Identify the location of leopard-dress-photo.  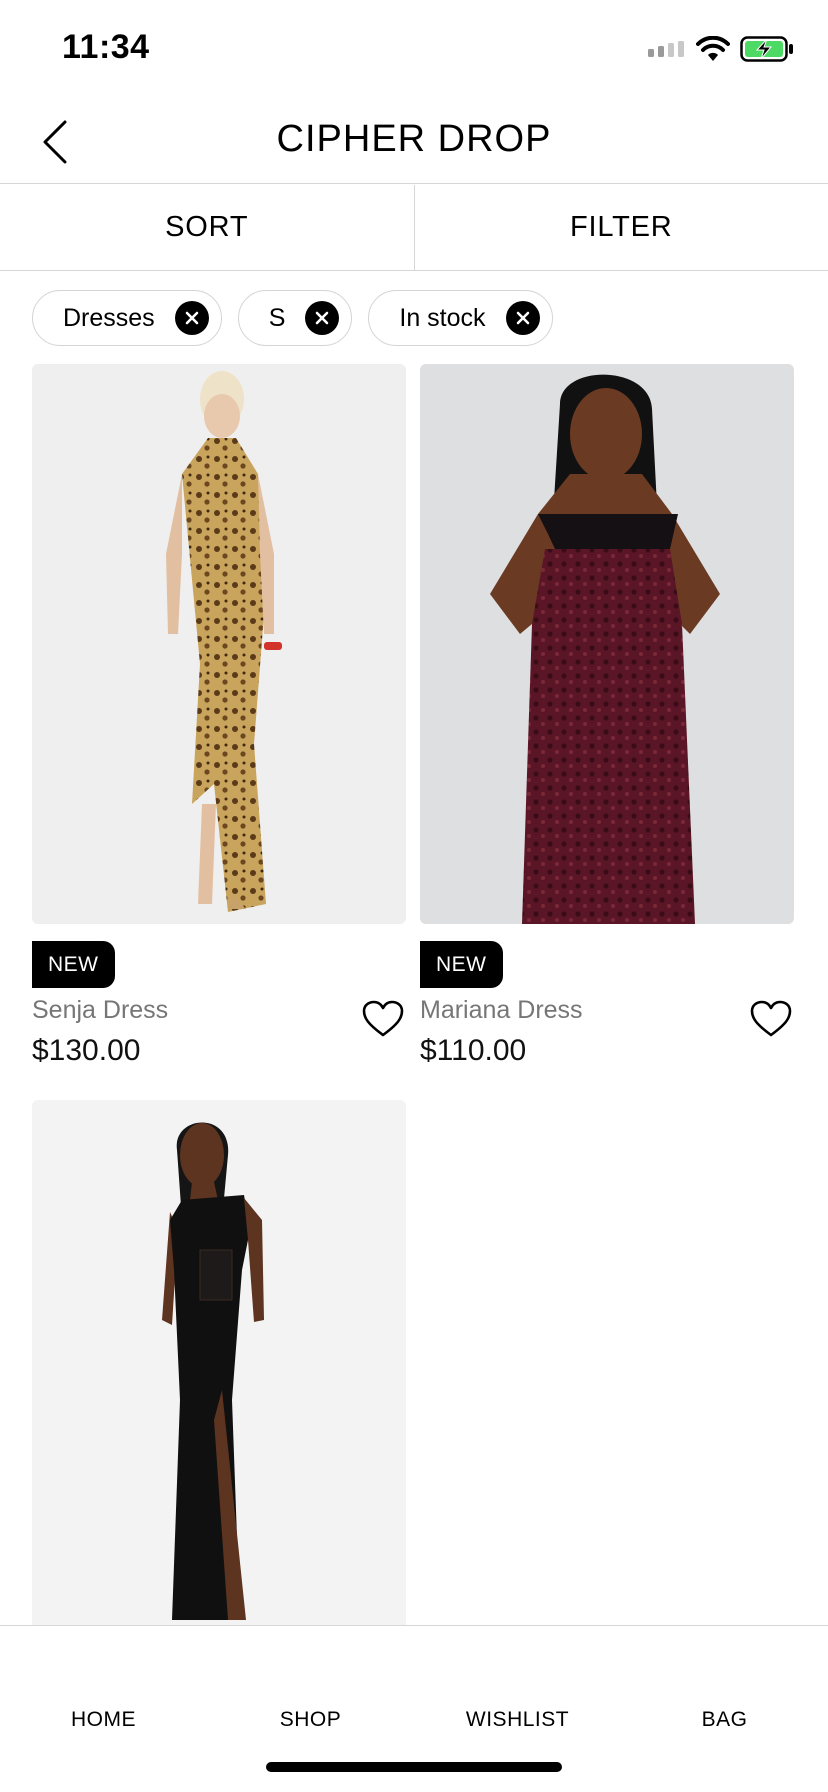
(219, 644).